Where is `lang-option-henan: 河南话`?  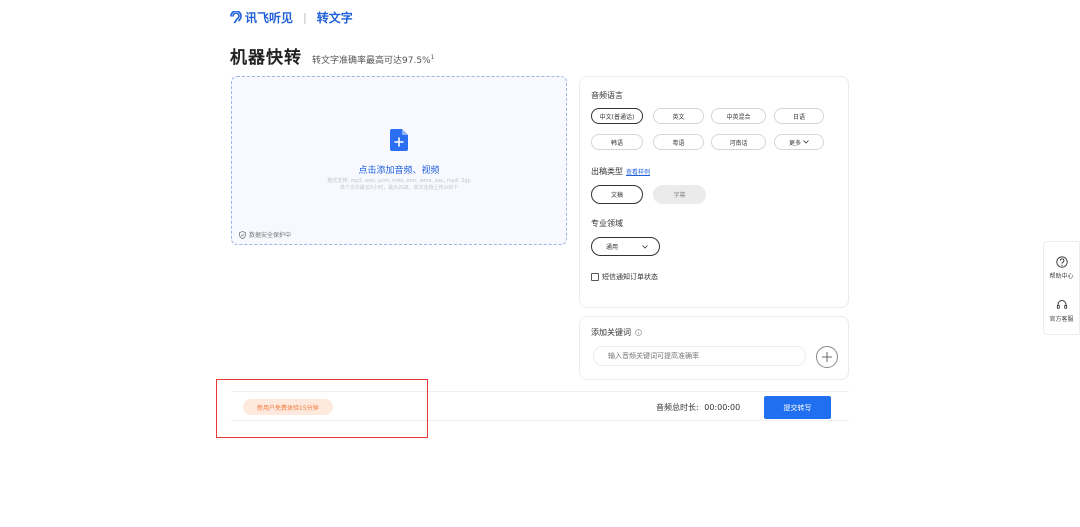
lang-option-henan: 河南话 is located at coordinates (738, 142).